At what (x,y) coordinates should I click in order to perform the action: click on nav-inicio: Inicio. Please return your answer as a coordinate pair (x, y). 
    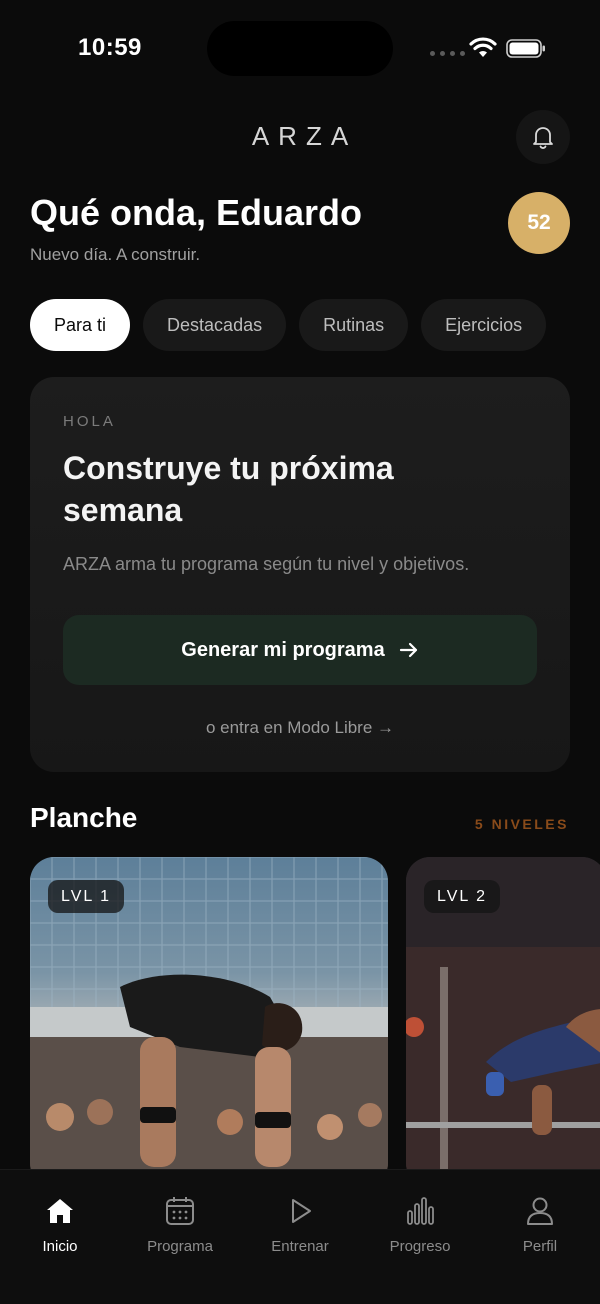
    Looking at the image, I should click on (60, 1237).